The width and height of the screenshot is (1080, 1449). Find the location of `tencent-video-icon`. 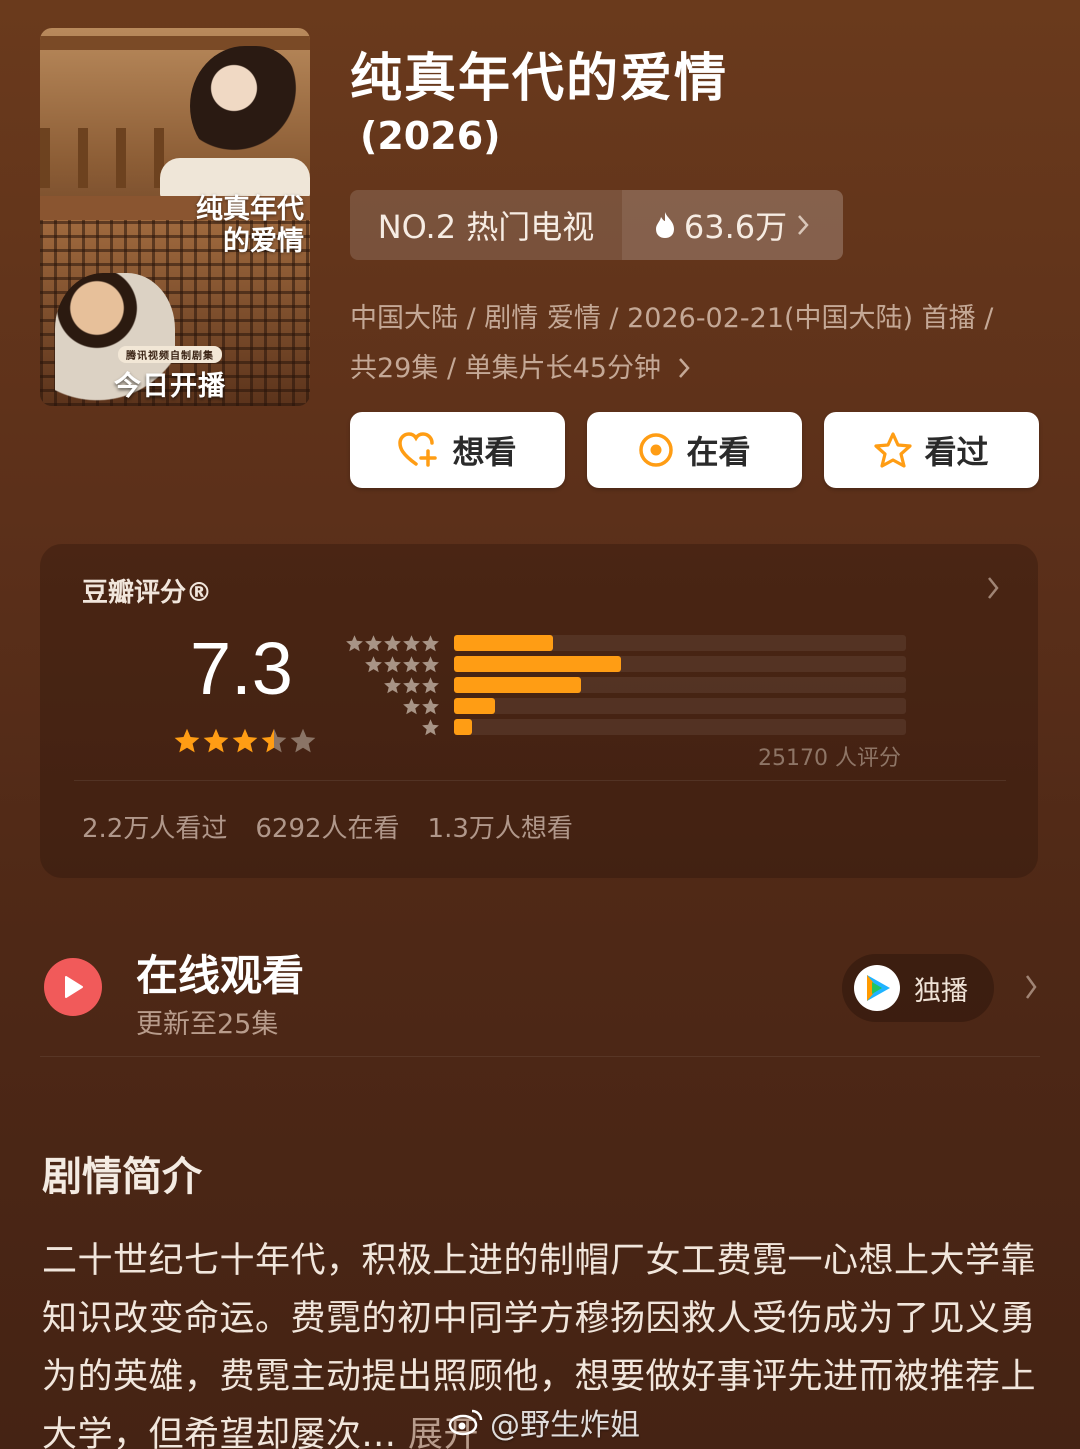

tencent-video-icon is located at coordinates (877, 988).